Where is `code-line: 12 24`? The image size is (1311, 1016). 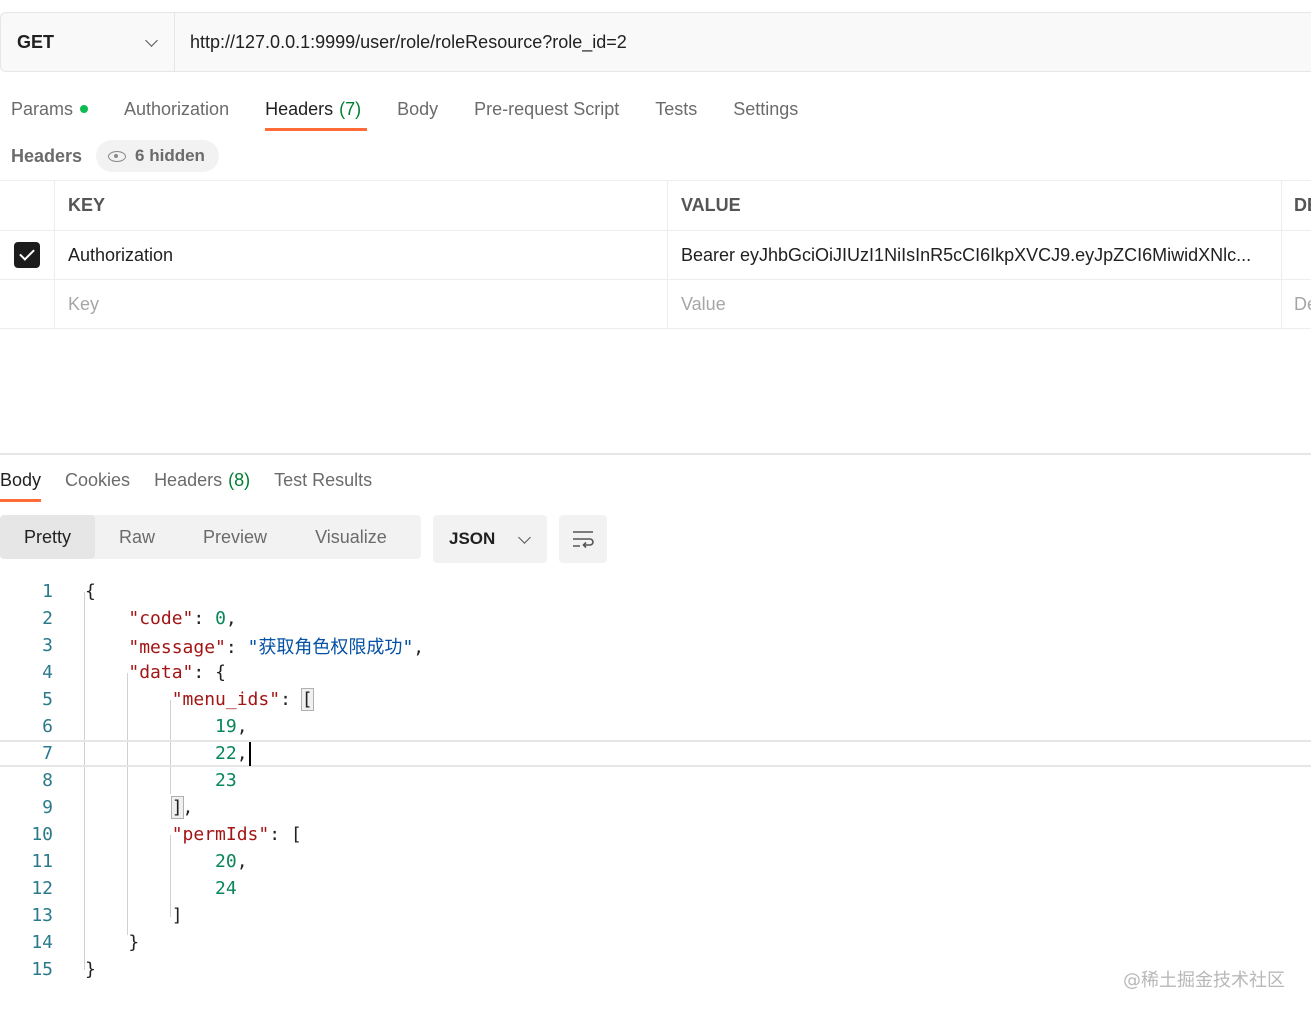
code-line: 12 24 is located at coordinates (655, 888).